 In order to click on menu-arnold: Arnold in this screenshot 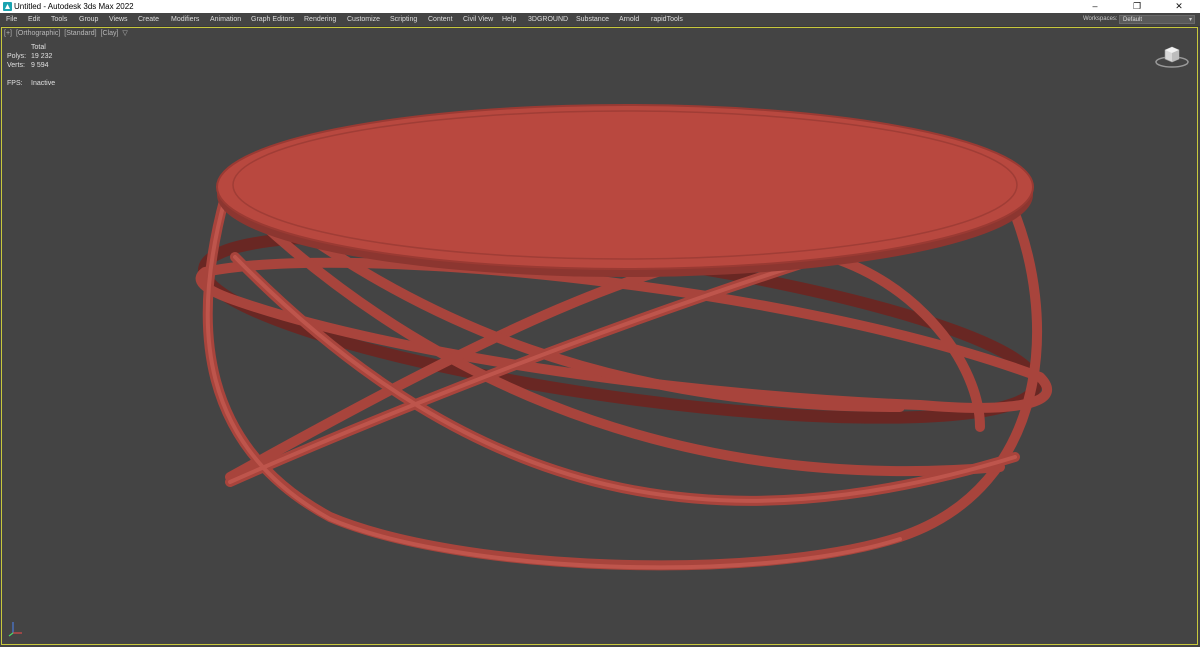, I will do `click(629, 19)`.